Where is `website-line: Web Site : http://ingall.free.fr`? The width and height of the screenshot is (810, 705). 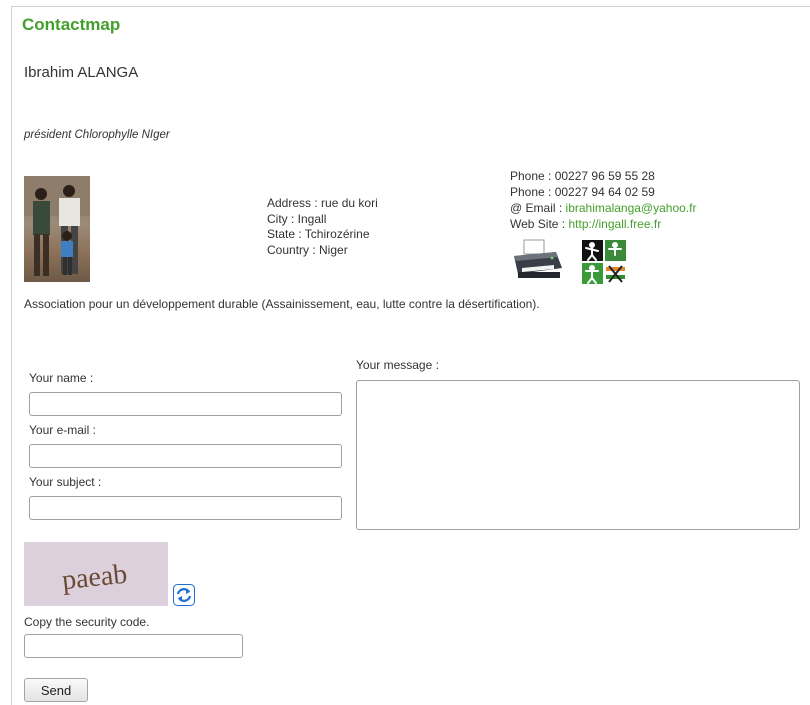 website-line: Web Site : http://ingall.free.fr is located at coordinates (603, 224).